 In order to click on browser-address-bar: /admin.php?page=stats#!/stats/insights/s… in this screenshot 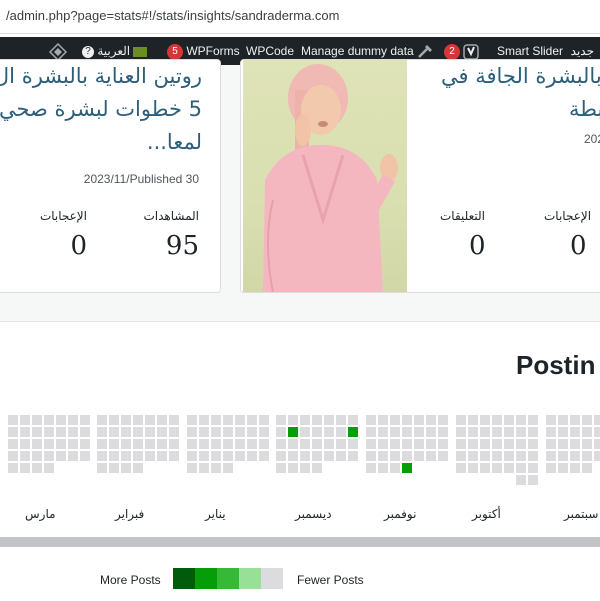, I will do `click(300, 17)`.